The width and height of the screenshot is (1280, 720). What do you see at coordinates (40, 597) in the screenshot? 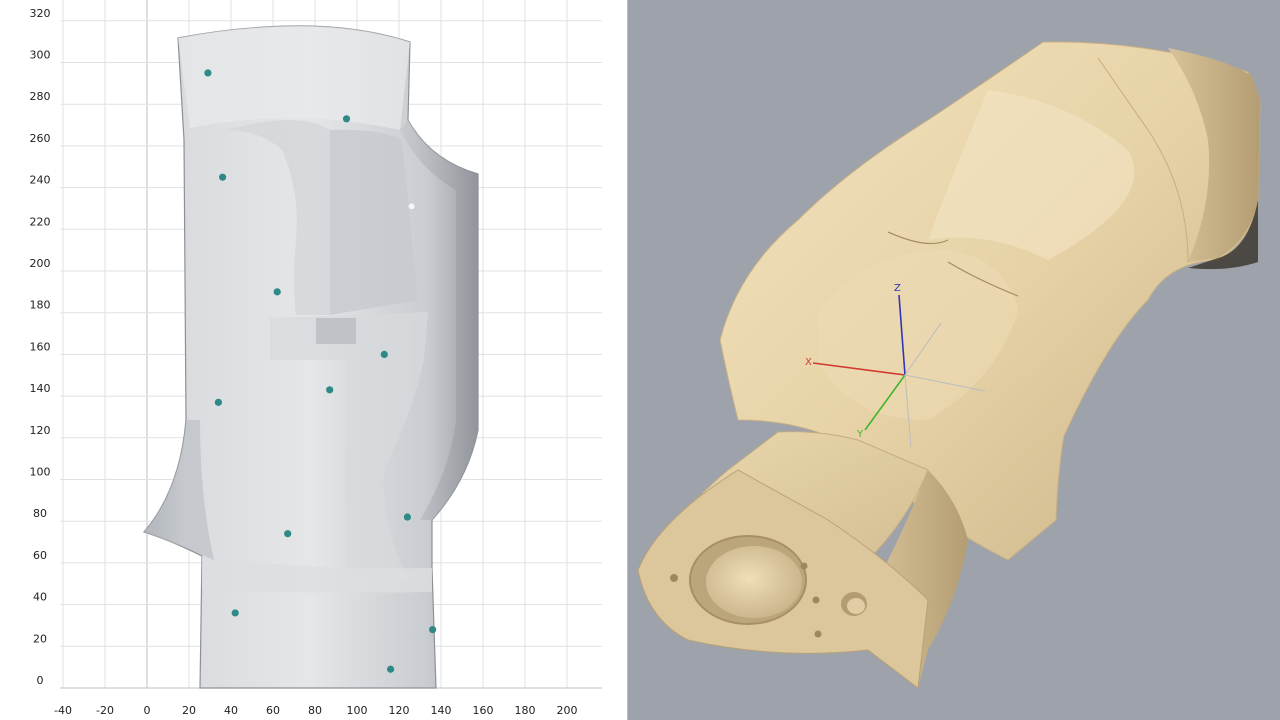
I see `y-tick-label: 40` at bounding box center [40, 597].